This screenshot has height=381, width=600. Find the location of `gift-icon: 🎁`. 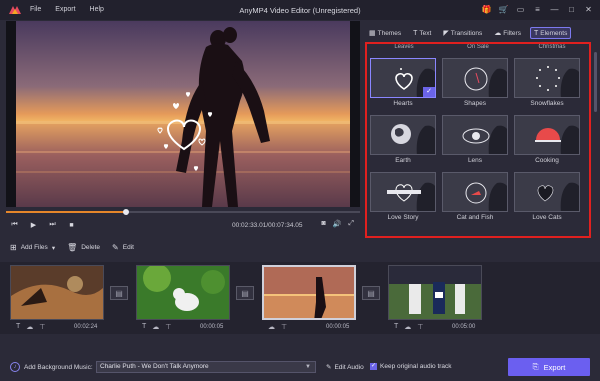

gift-icon: 🎁 is located at coordinates (486, 9).